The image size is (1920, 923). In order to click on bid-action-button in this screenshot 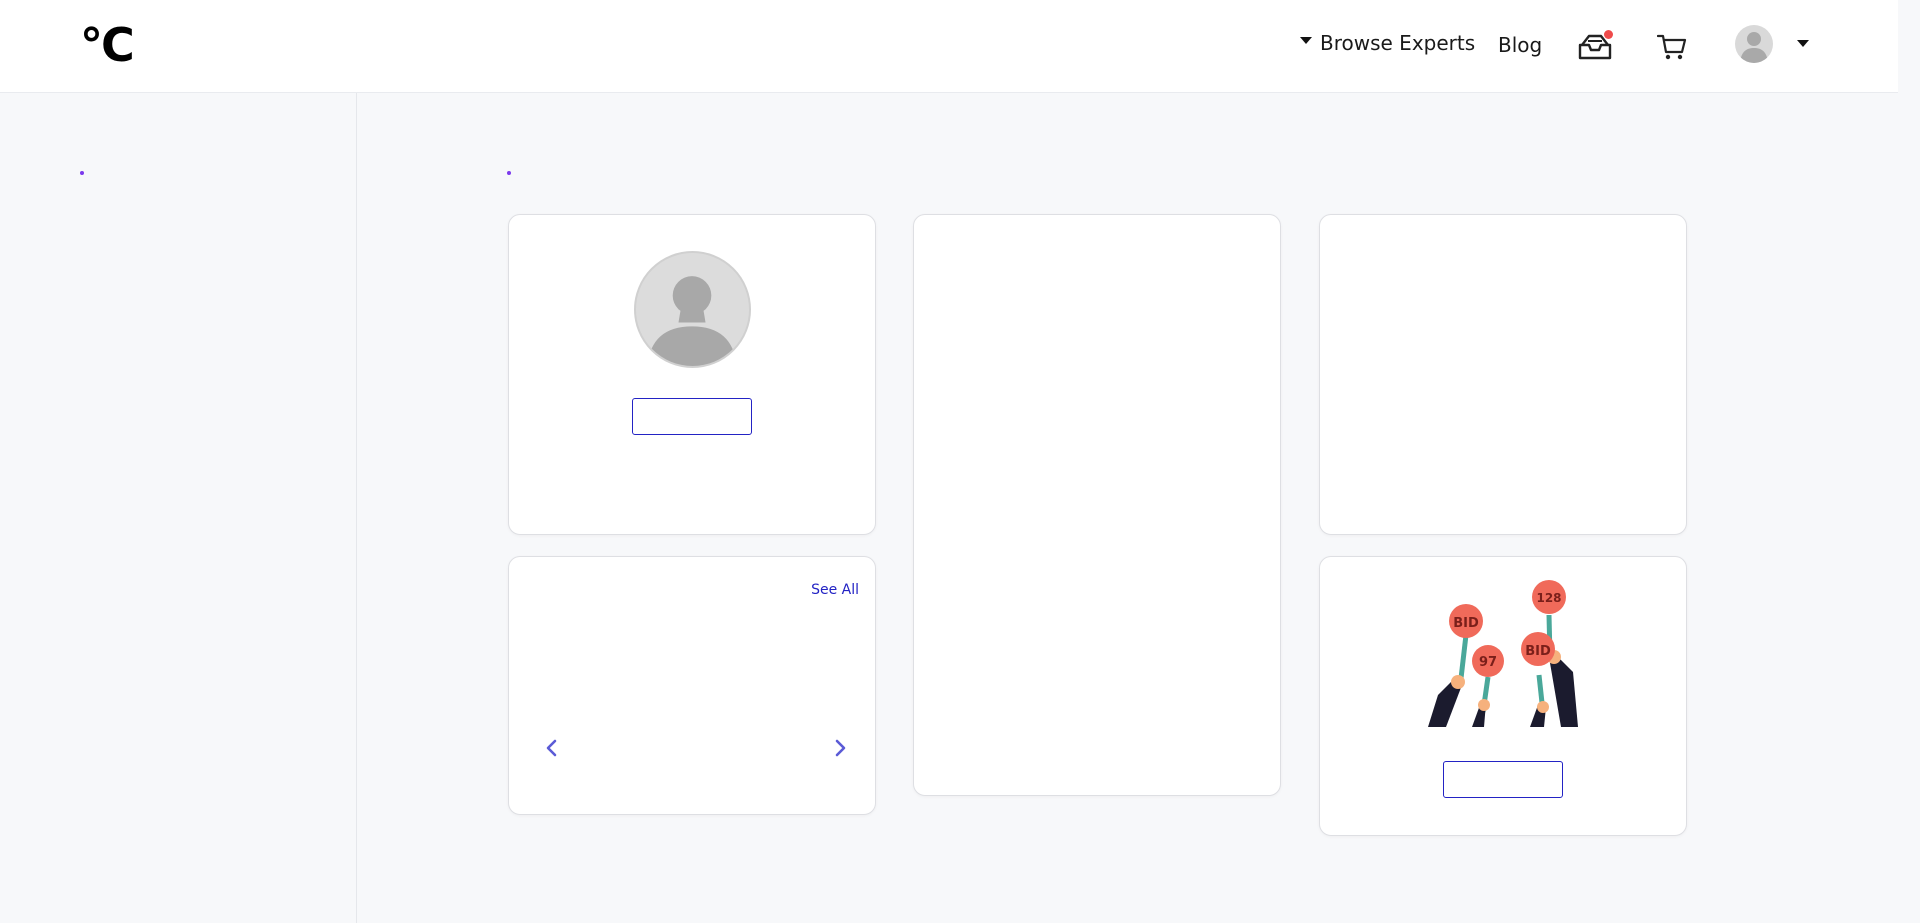, I will do `click(1503, 779)`.